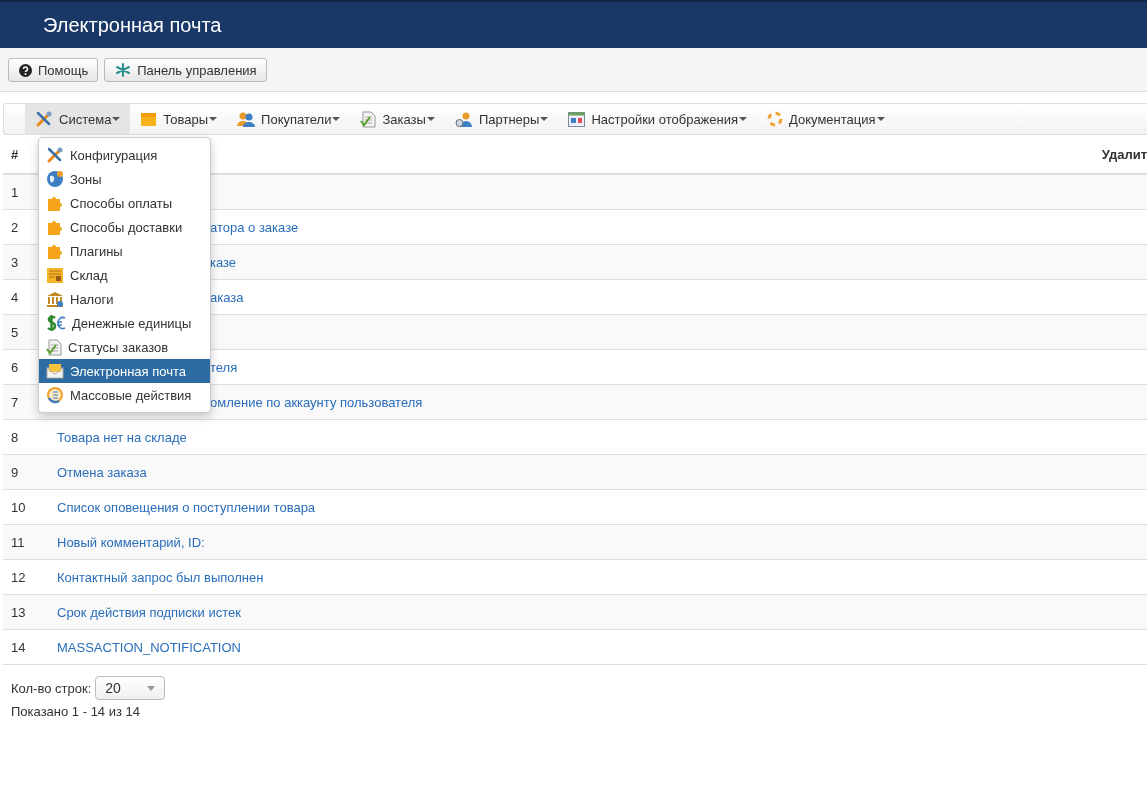 Image resolution: width=1147 pixels, height=810 pixels. I want to click on toolbar-button: Помощь, so click(53, 70).